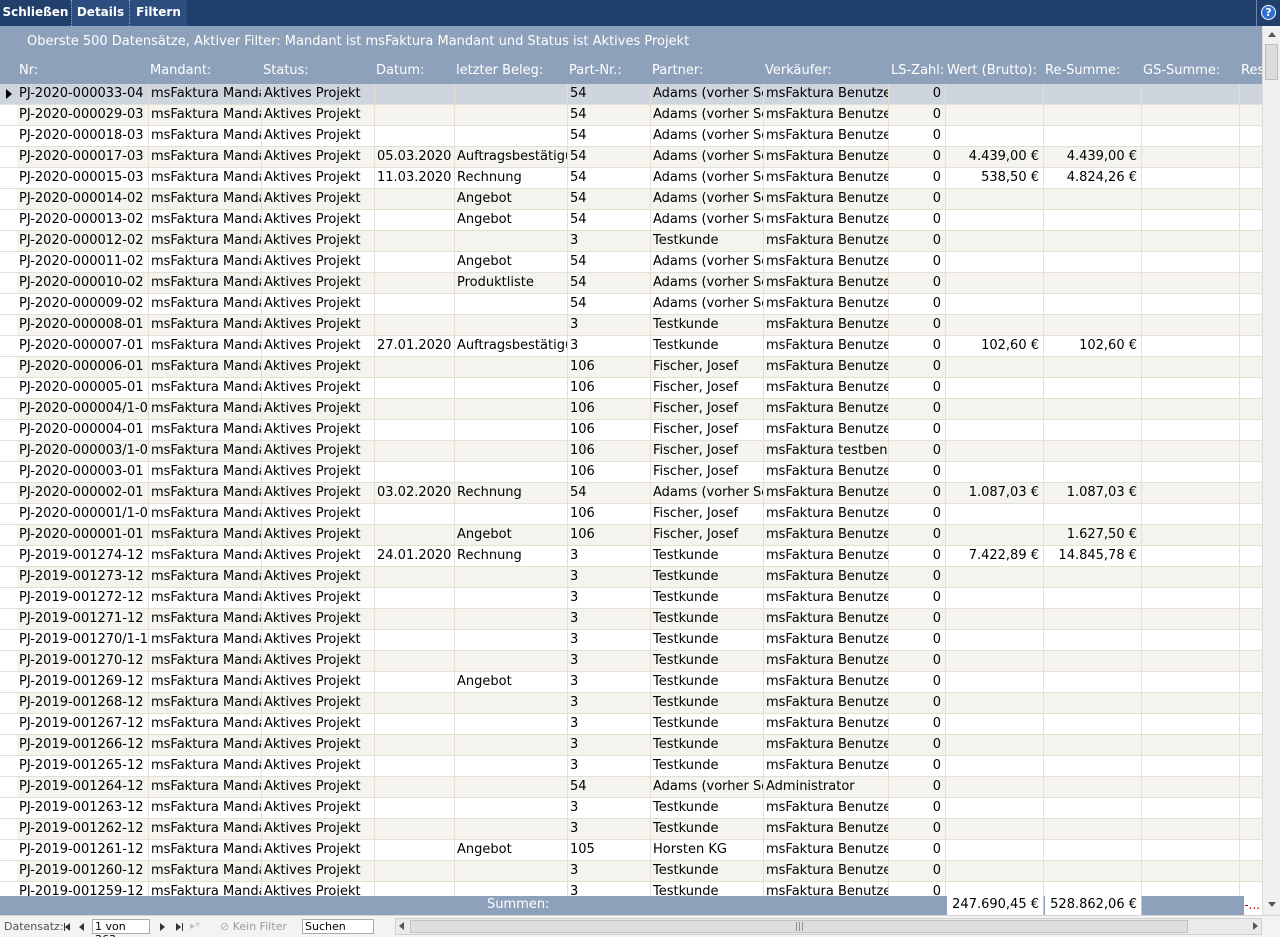 The image size is (1280, 937). I want to click on cell-wert-brutto: 7.422,89 €, so click(995, 556).